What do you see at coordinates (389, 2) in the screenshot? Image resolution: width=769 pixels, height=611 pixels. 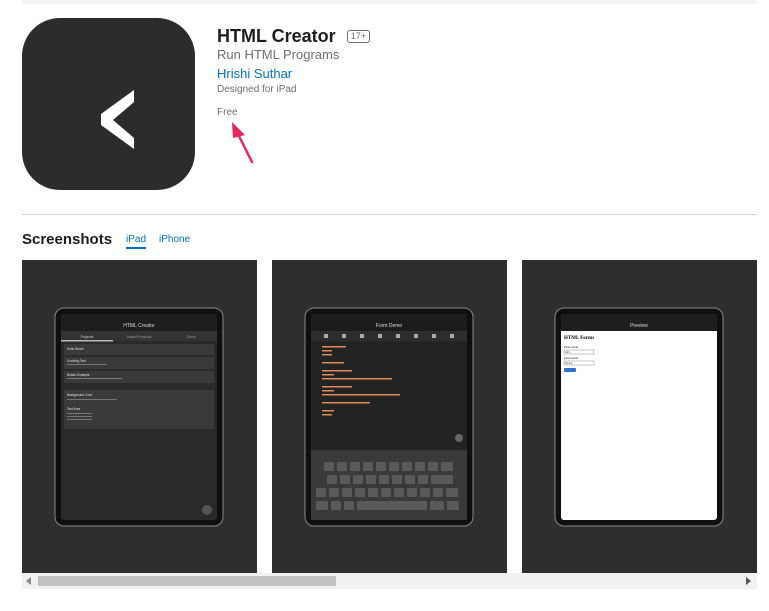 I see `top-bar-remnant` at bounding box center [389, 2].